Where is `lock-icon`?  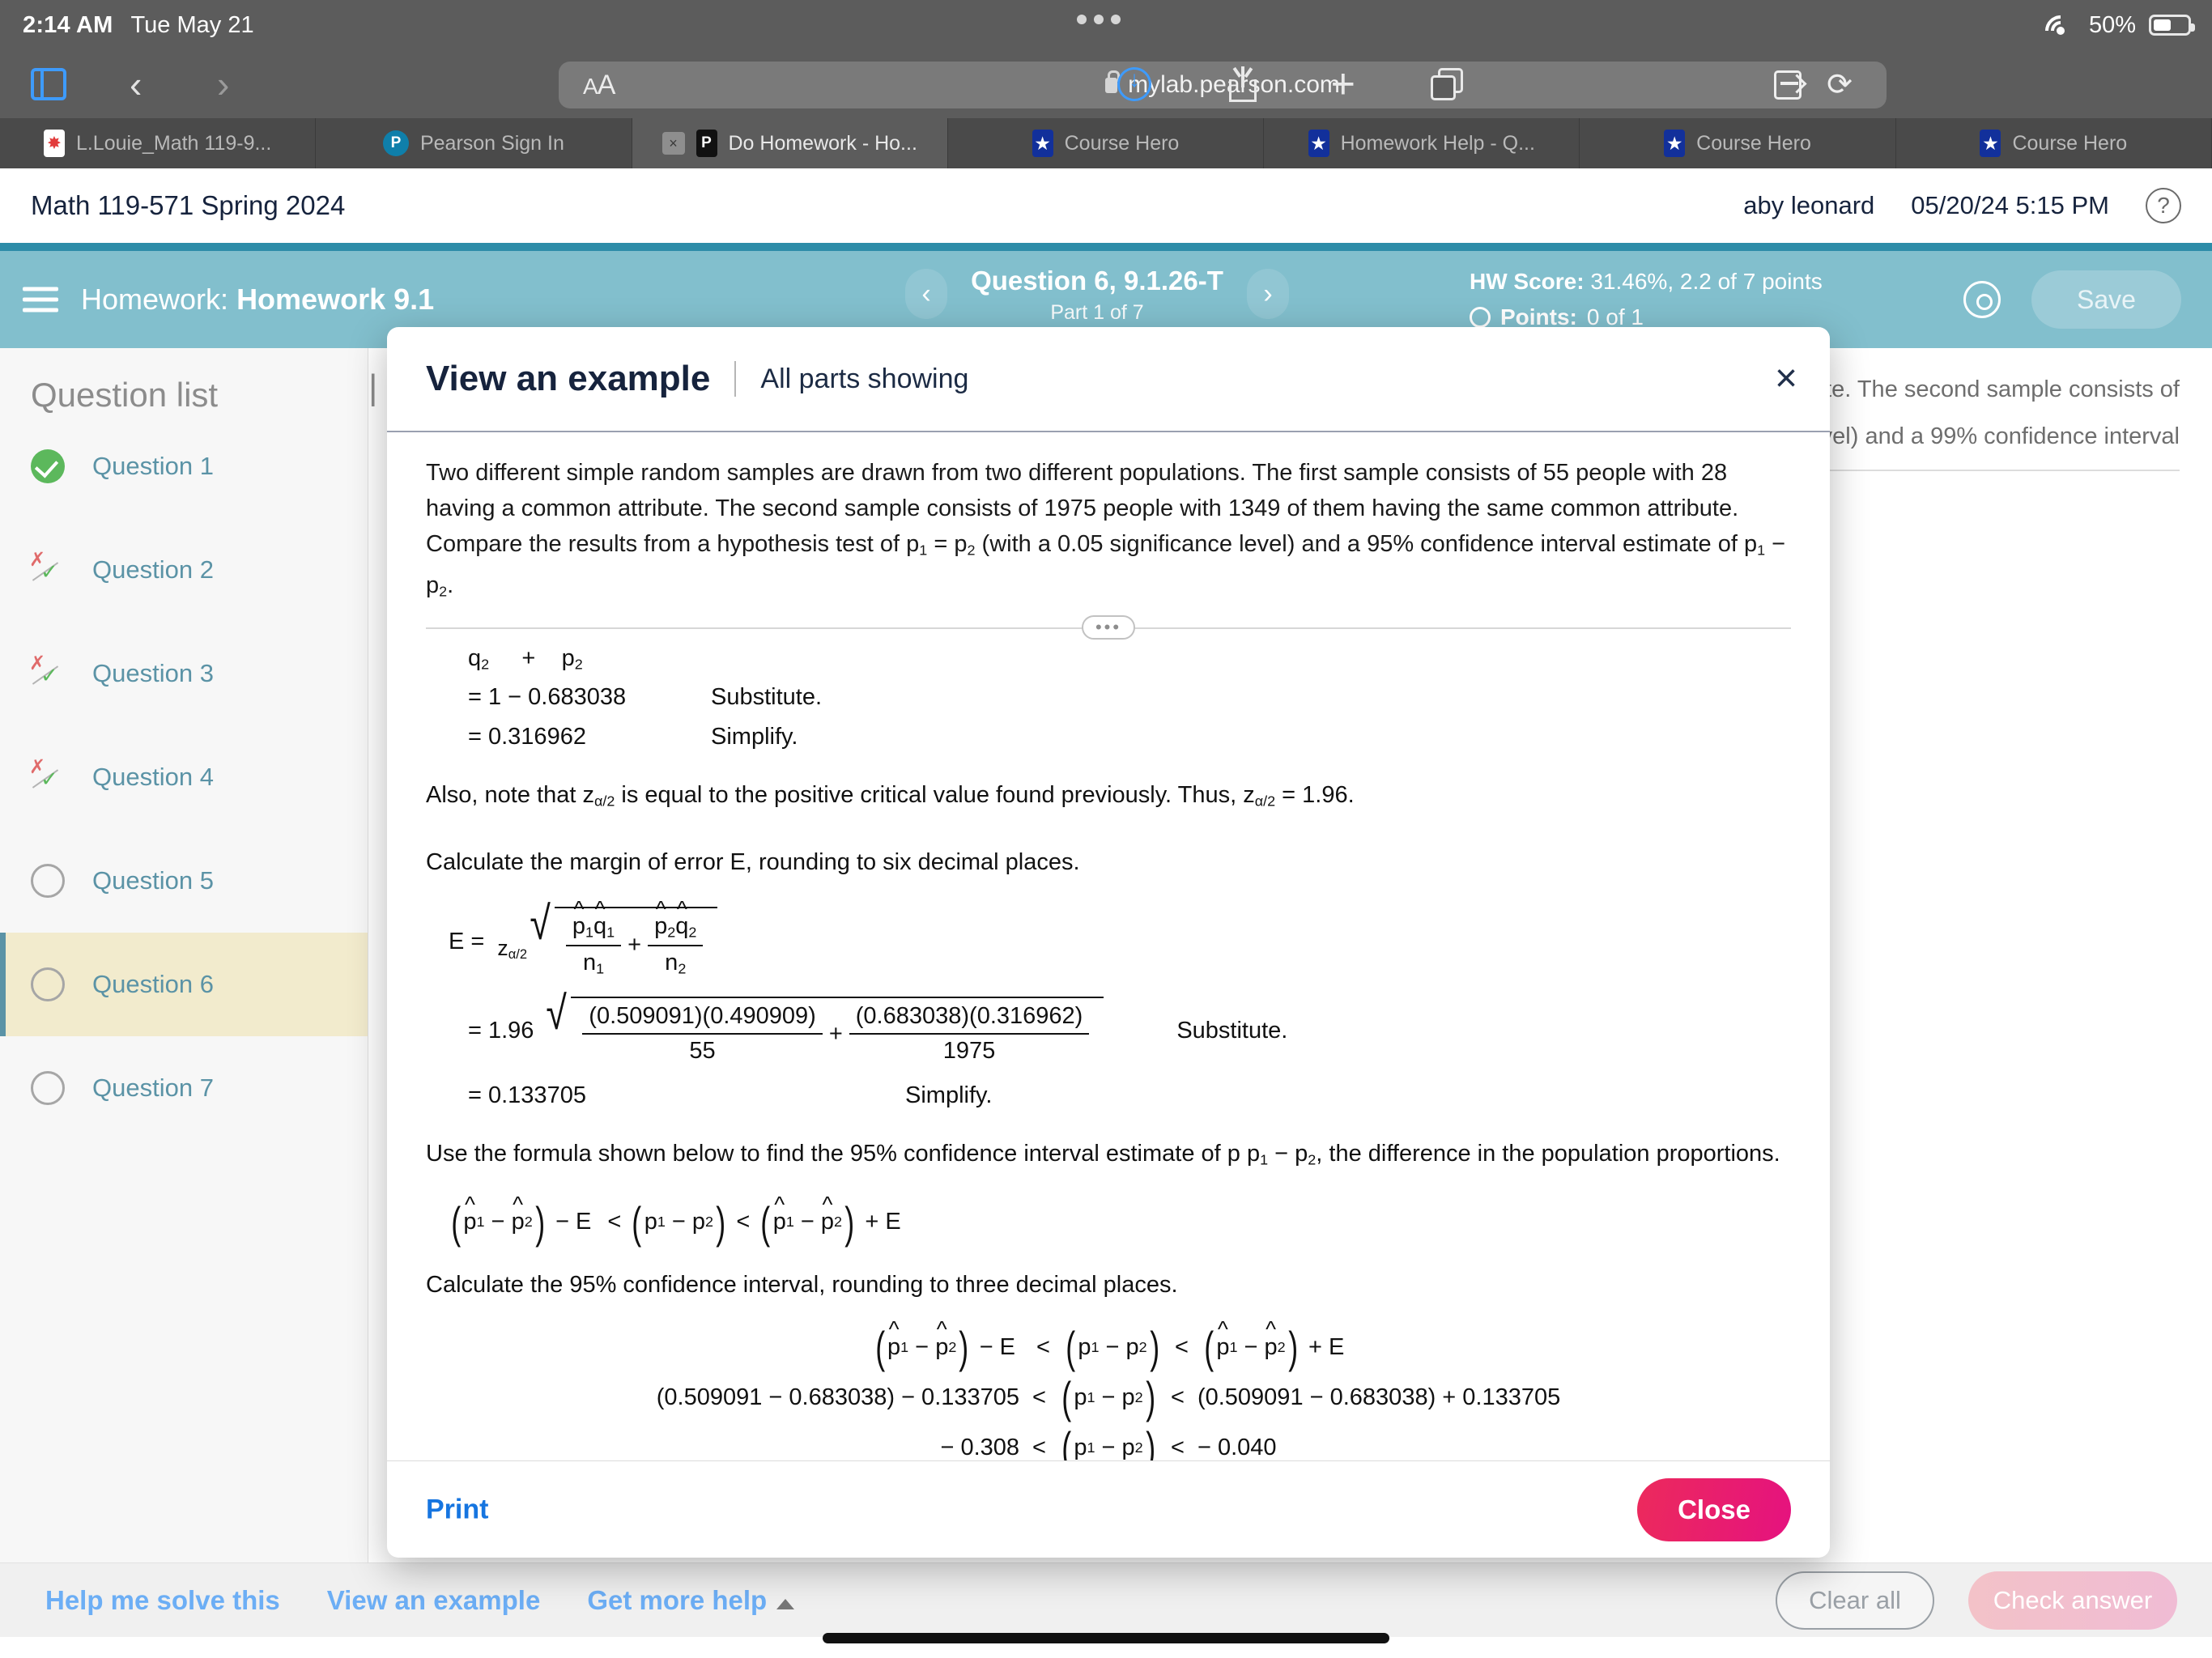
lock-icon is located at coordinates (1113, 81).